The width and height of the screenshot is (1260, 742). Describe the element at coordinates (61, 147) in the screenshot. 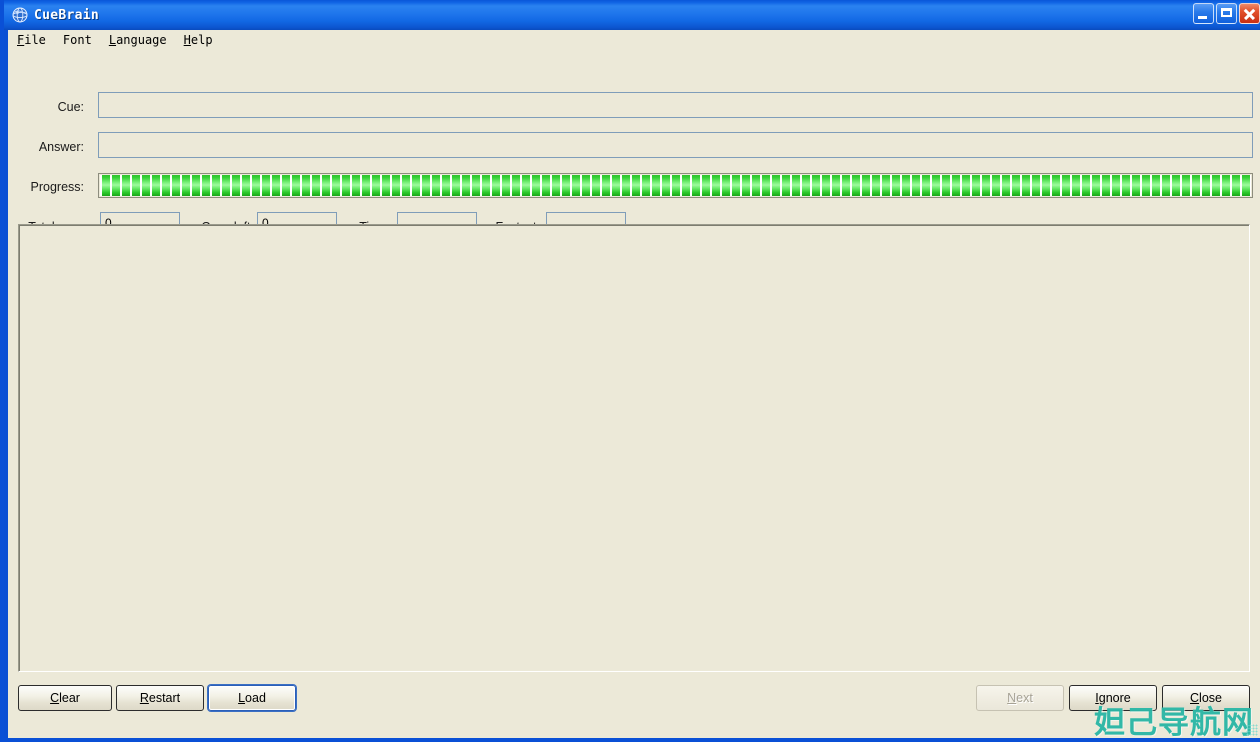

I see `answer-label: Answer:` at that location.